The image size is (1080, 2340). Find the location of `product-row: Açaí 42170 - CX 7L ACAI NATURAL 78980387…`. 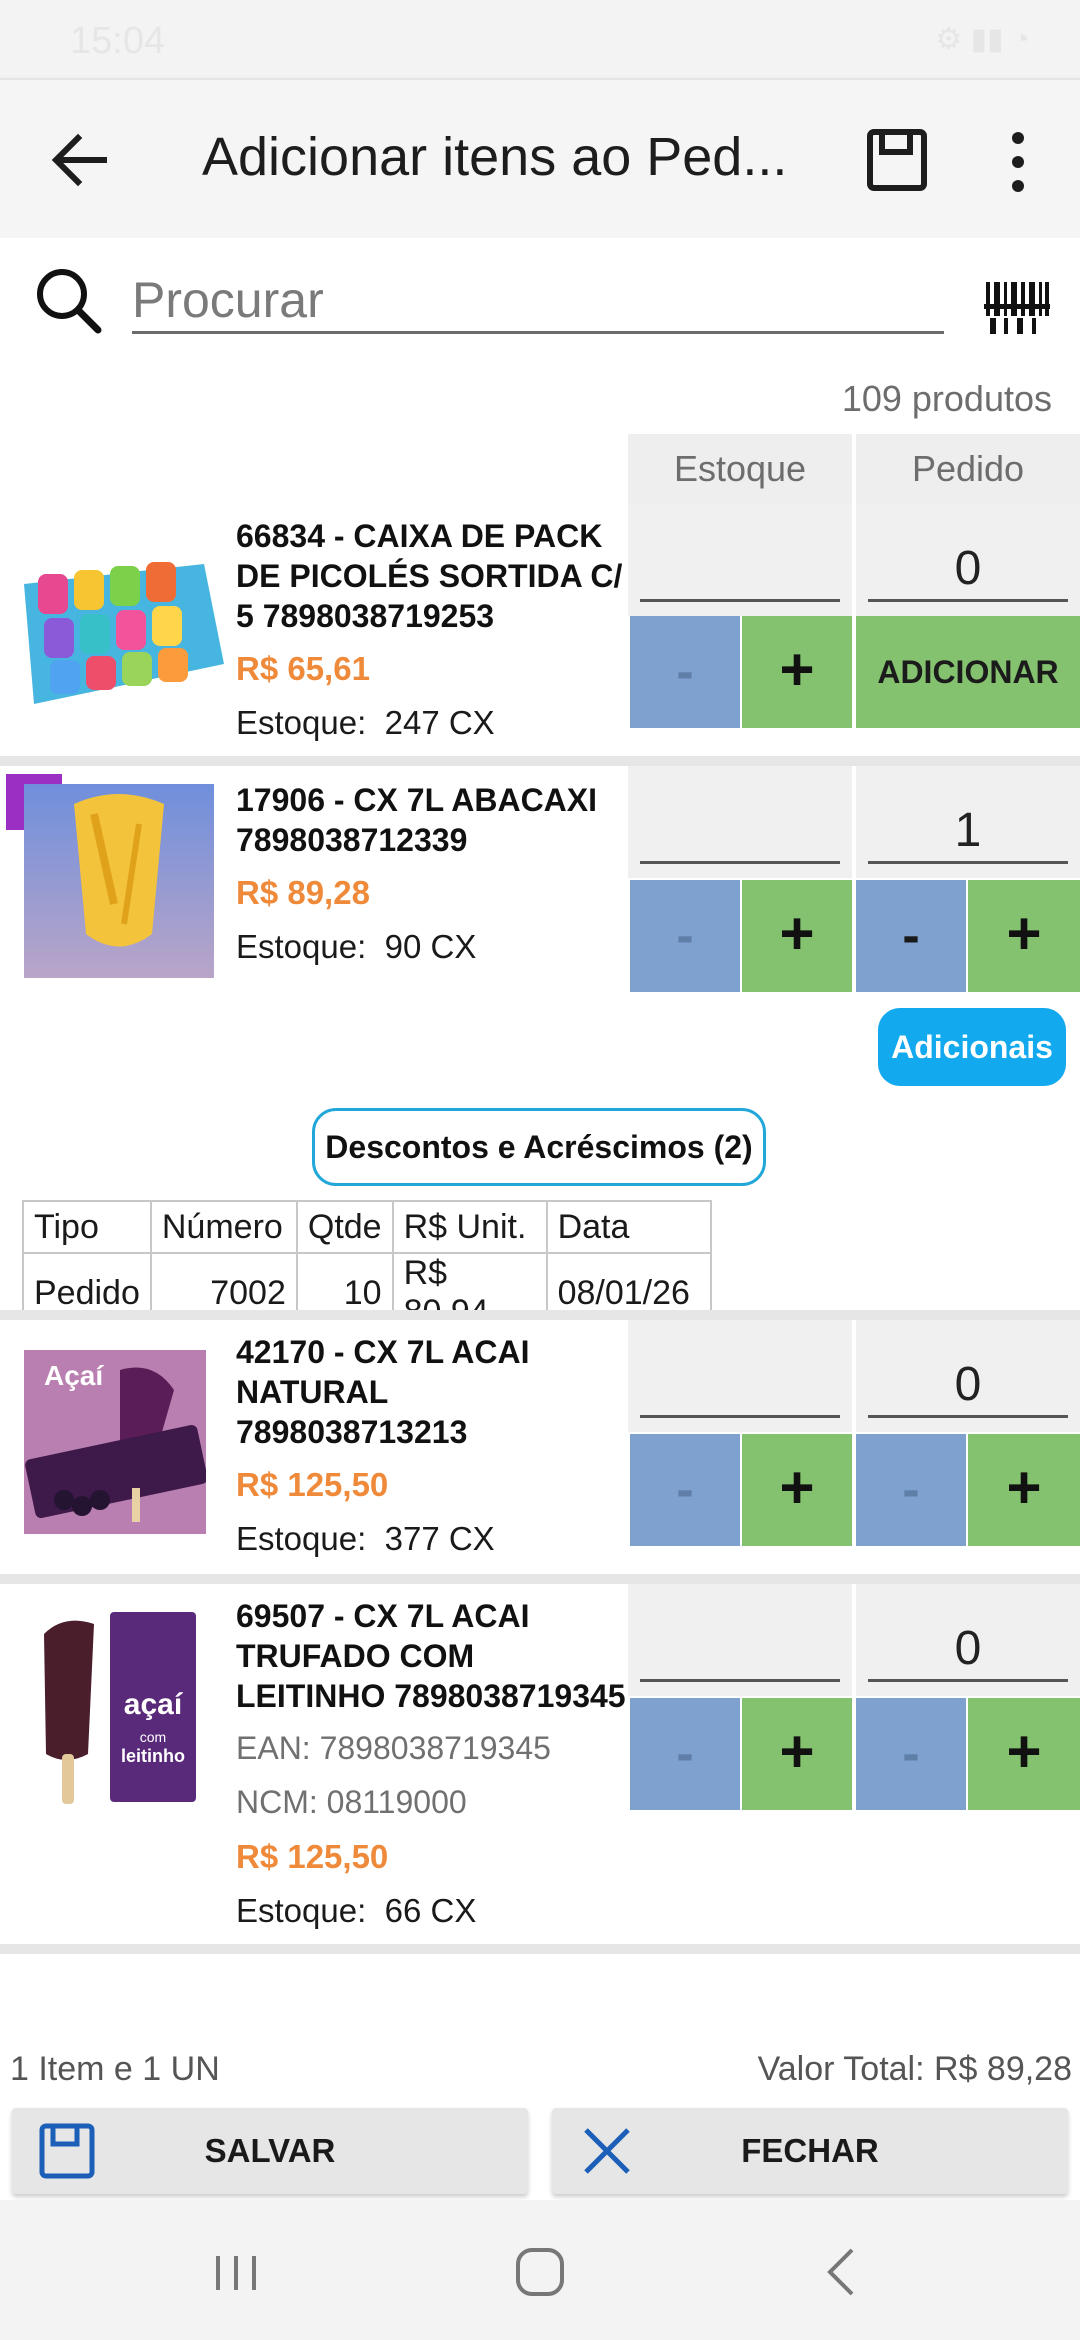

product-row: Açaí 42170 - CX 7L ACAI NATURAL 78980387… is located at coordinates (540, 1446).